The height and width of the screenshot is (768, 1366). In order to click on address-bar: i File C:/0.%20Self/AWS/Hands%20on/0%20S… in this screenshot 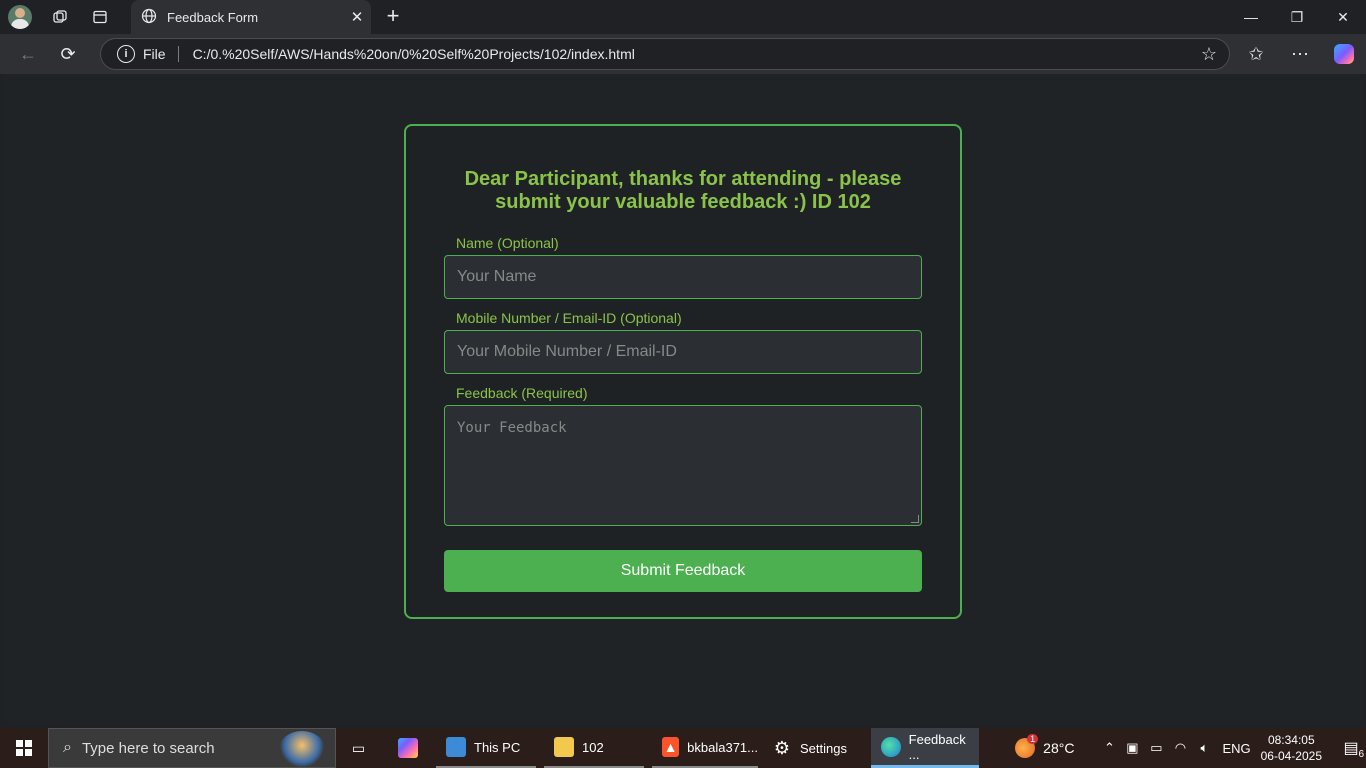, I will do `click(665, 54)`.